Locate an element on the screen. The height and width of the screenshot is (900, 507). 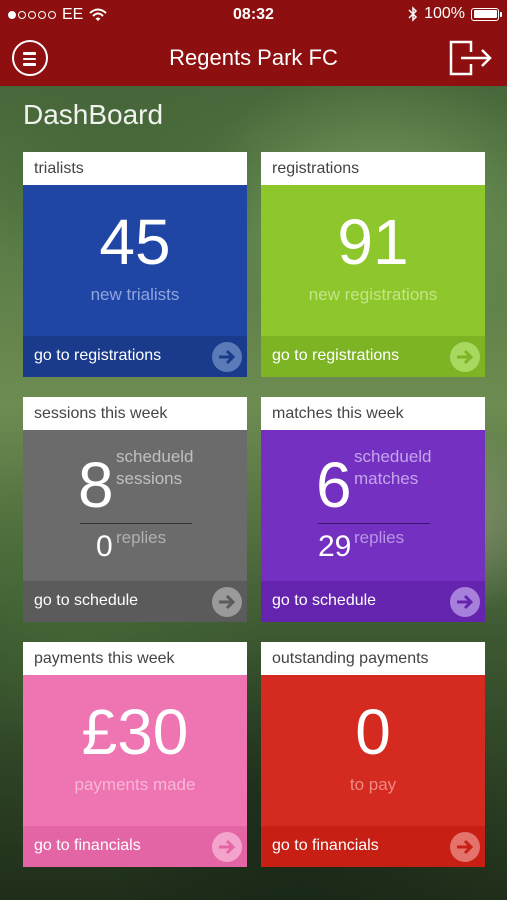
card-body: 91 new registrations is located at coordinates (373, 260).